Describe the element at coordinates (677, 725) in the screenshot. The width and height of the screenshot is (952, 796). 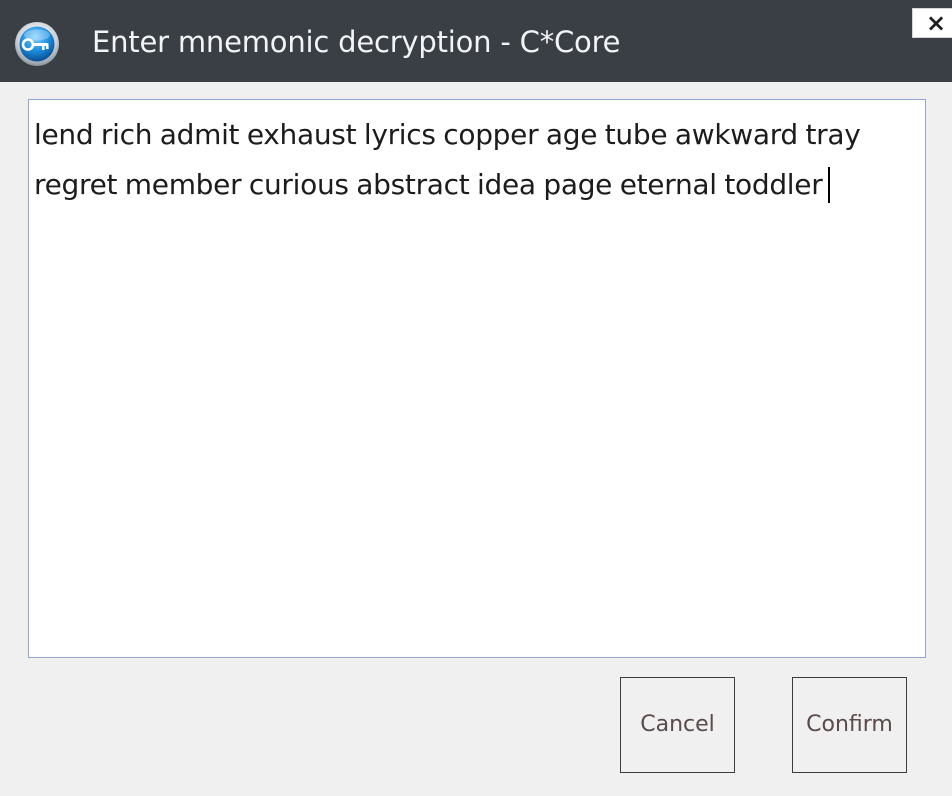
I see `cancel-button: Cancel` at that location.